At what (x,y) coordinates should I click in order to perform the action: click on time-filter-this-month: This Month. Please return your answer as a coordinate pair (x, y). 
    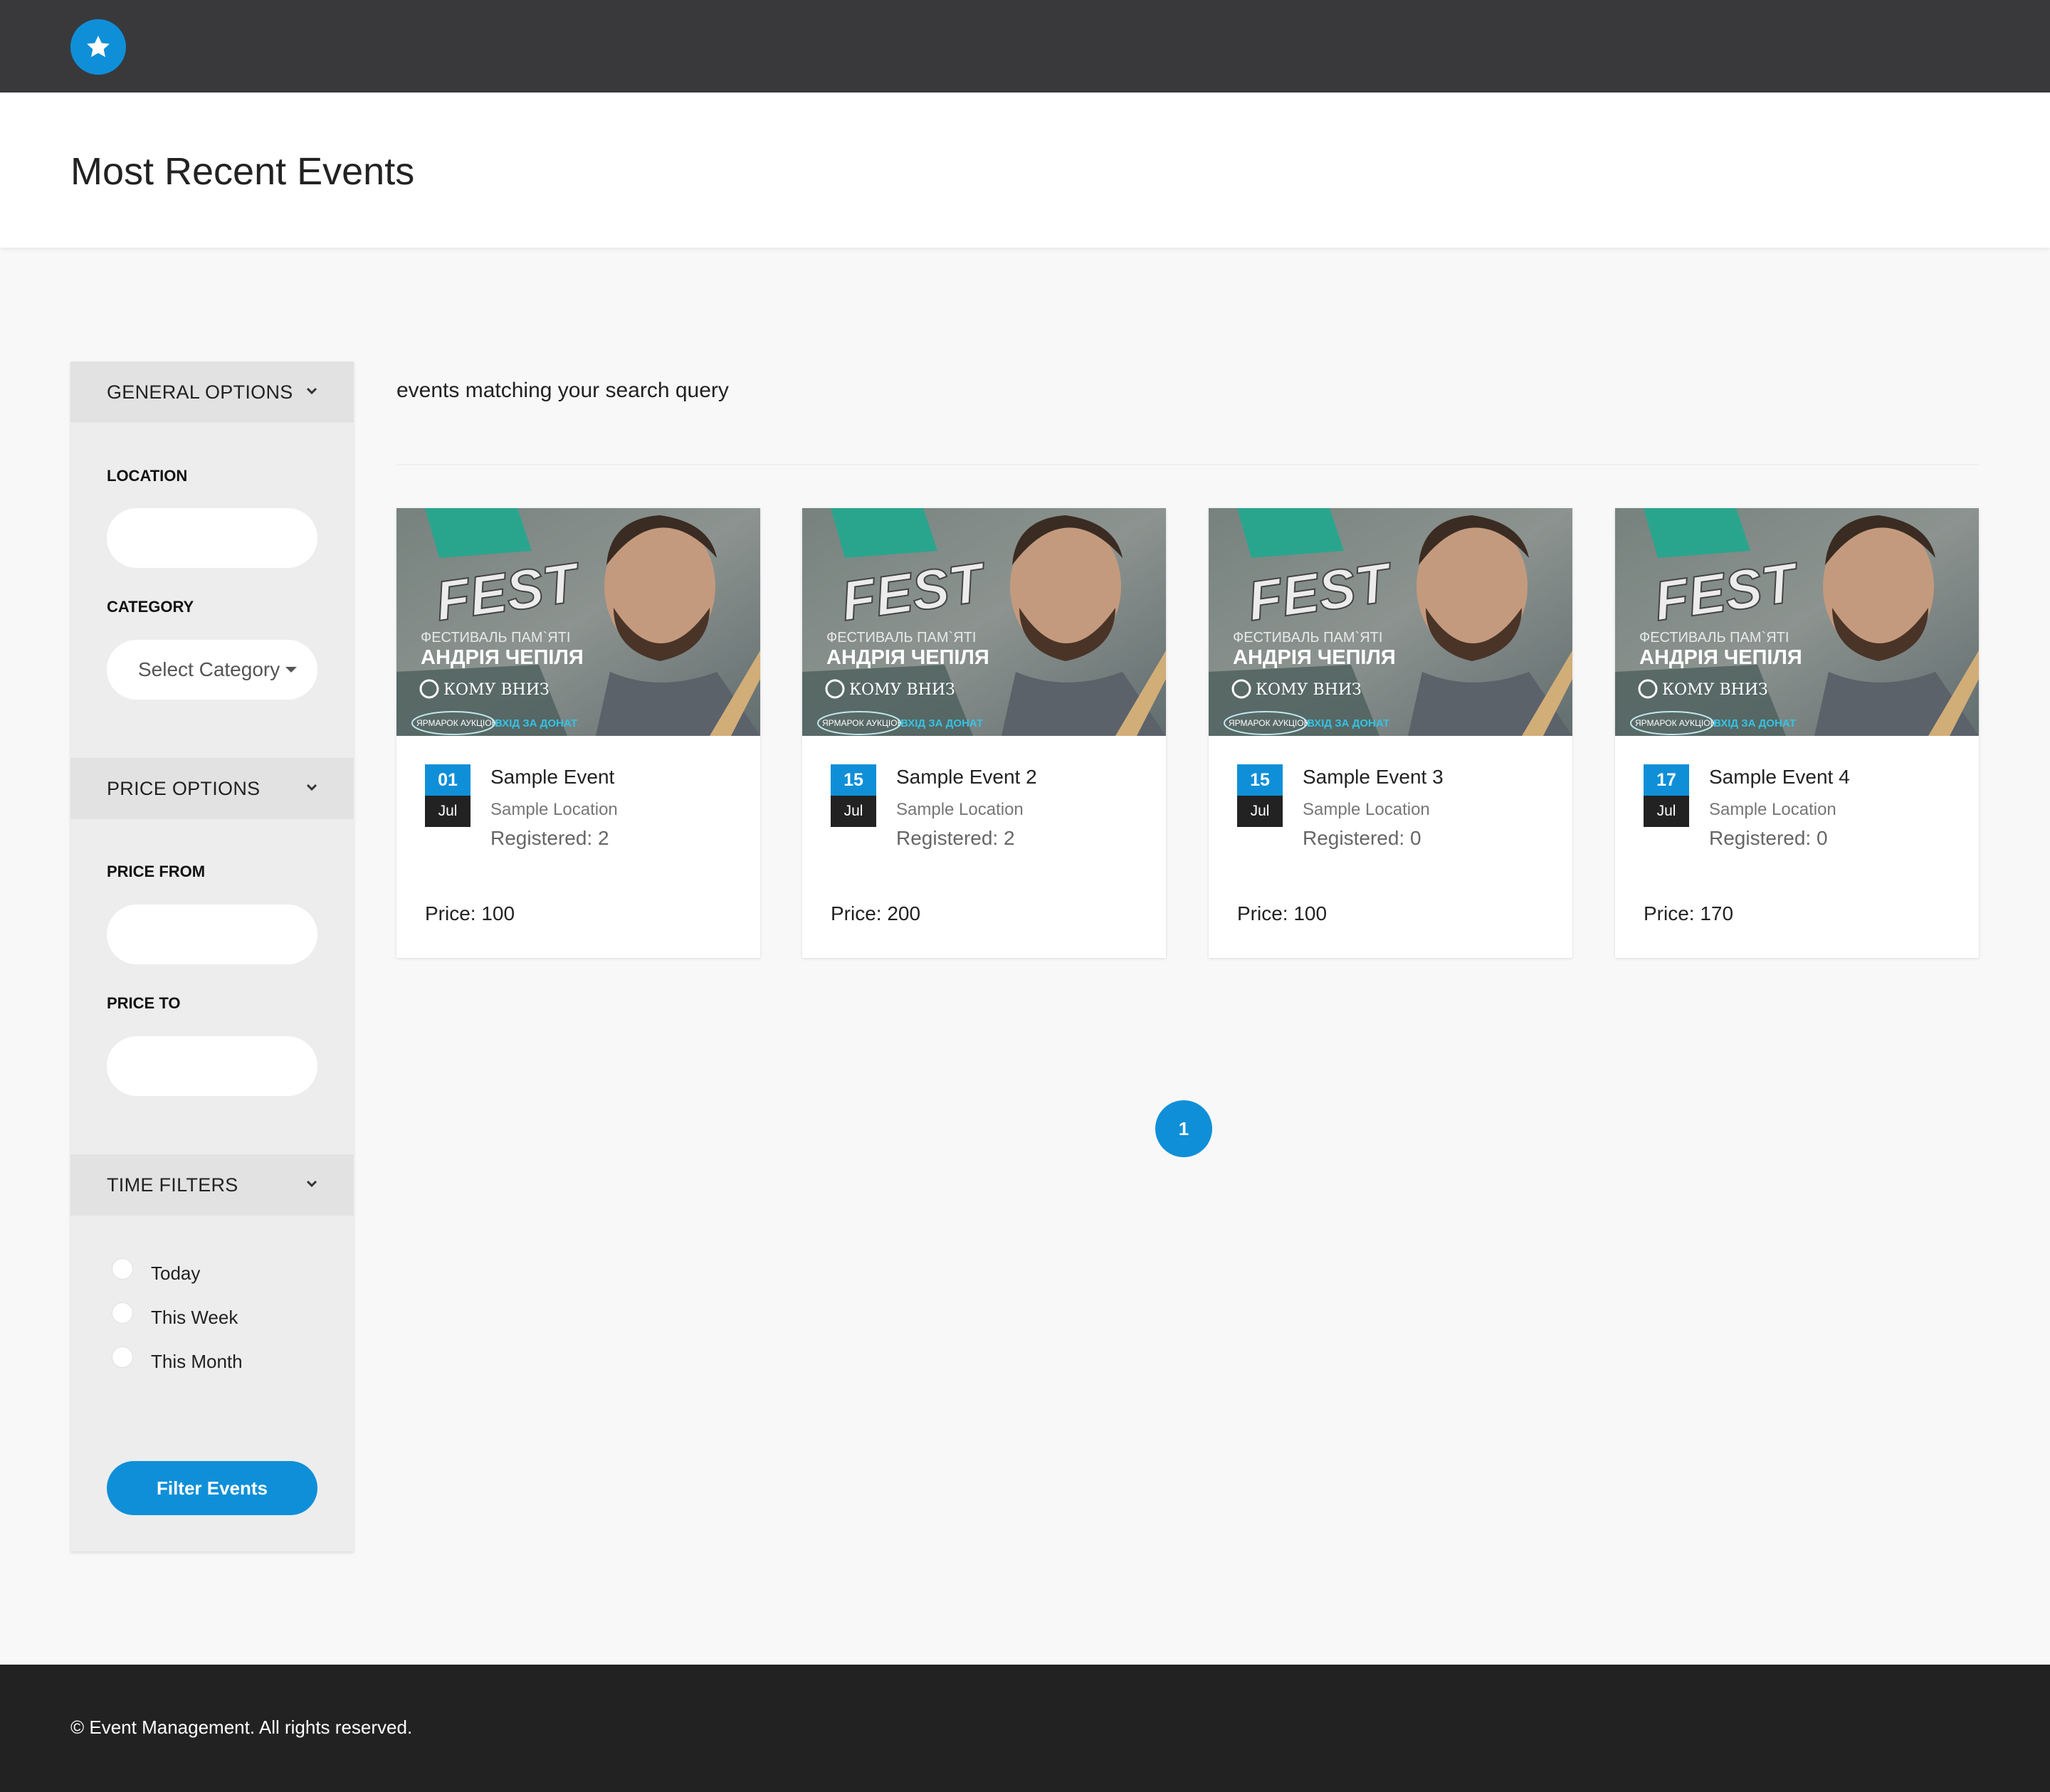
    Looking at the image, I should click on (177, 1357).